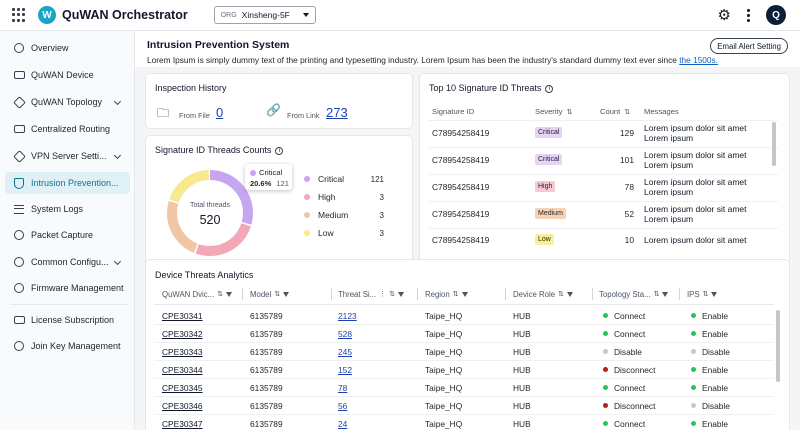 This screenshot has height=430, width=800. Describe the element at coordinates (67, 209) in the screenshot. I see `sidebar-item-system-logs: System Logs` at that location.